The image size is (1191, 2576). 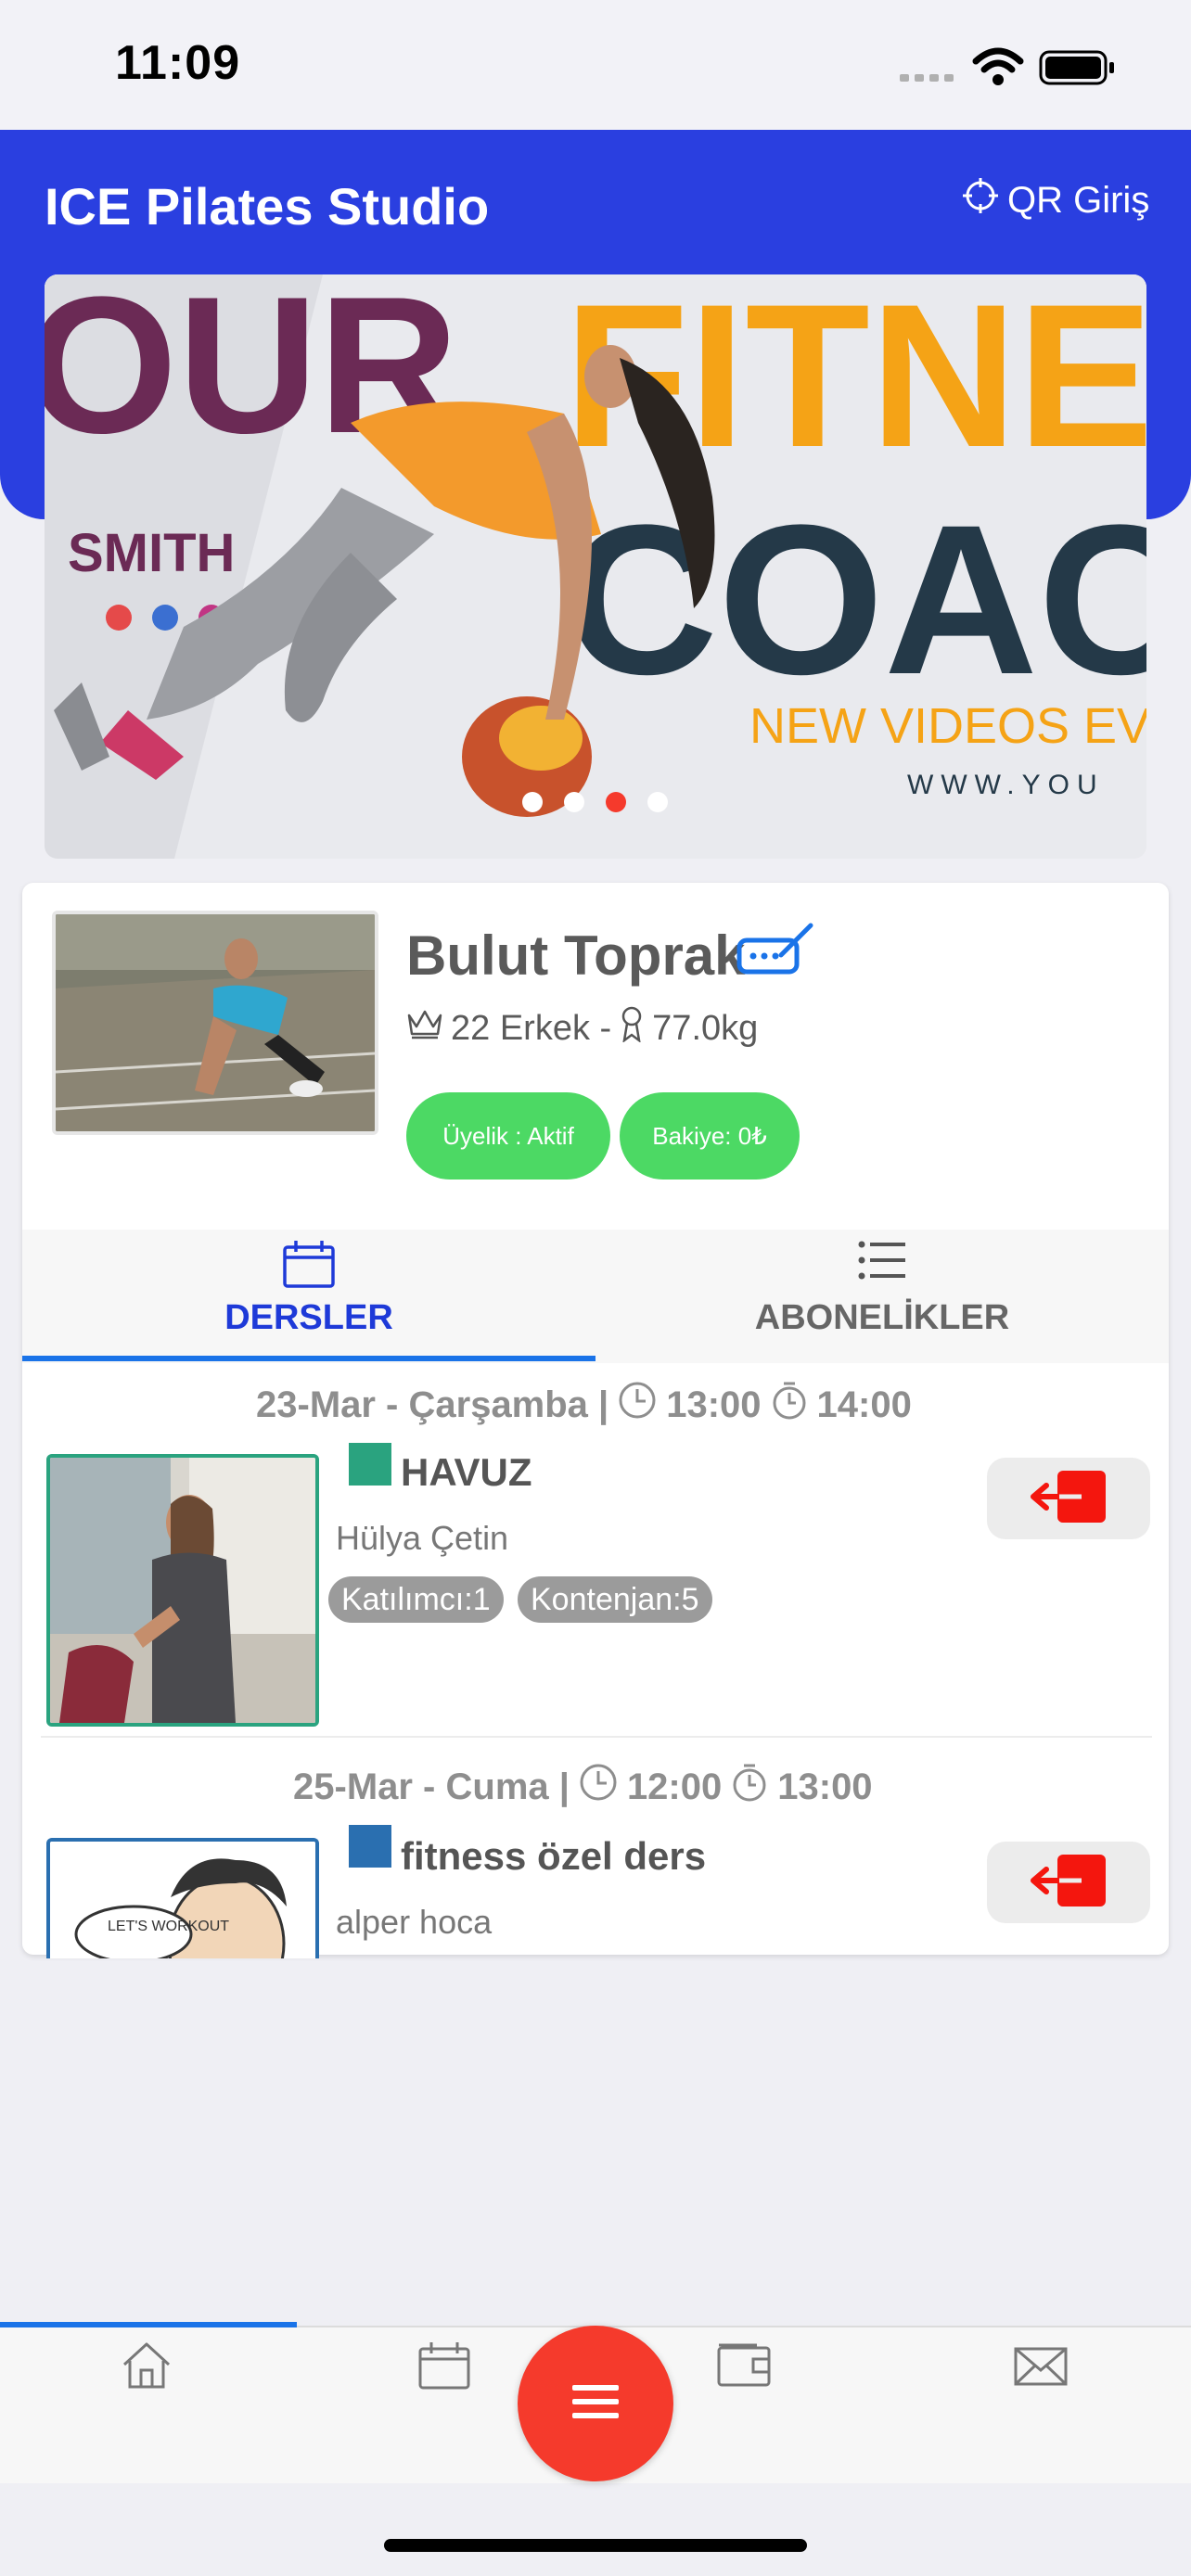 I want to click on qr-login-label: QR Giriş, so click(x=1078, y=200).